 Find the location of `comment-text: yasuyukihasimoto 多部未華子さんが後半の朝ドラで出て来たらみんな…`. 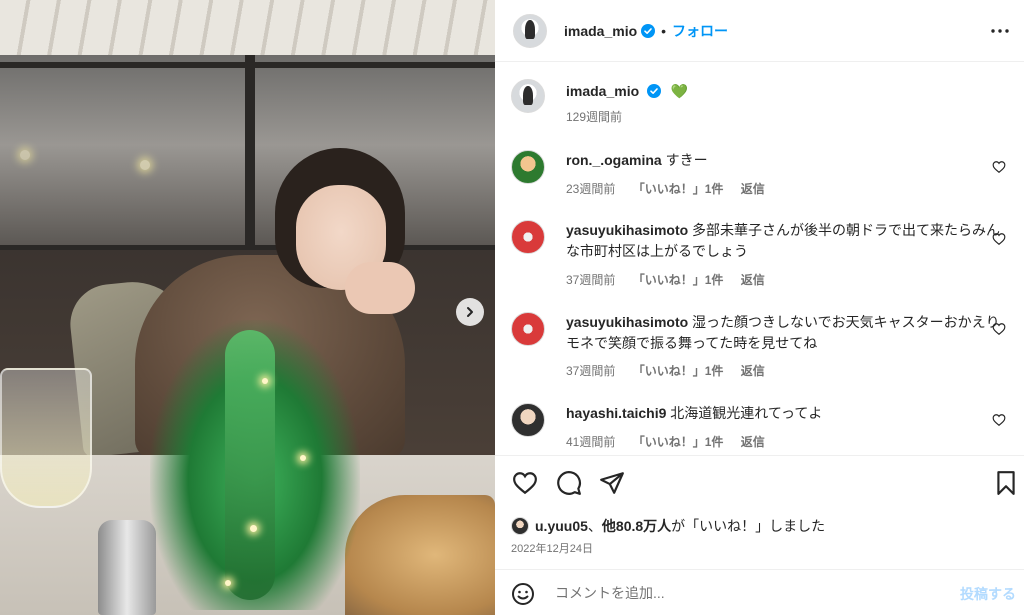

comment-text: yasuyukihasimoto 多部未華子さんが後半の朝ドラで出て来たらみんな… is located at coordinates (786, 241).